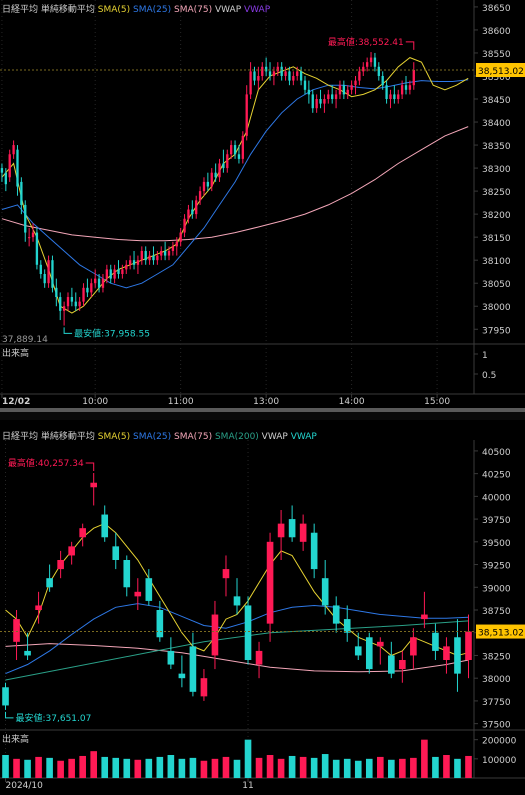 This screenshot has width=525, height=795. I want to click on y-tick-label: 38100, so click(496, 262).